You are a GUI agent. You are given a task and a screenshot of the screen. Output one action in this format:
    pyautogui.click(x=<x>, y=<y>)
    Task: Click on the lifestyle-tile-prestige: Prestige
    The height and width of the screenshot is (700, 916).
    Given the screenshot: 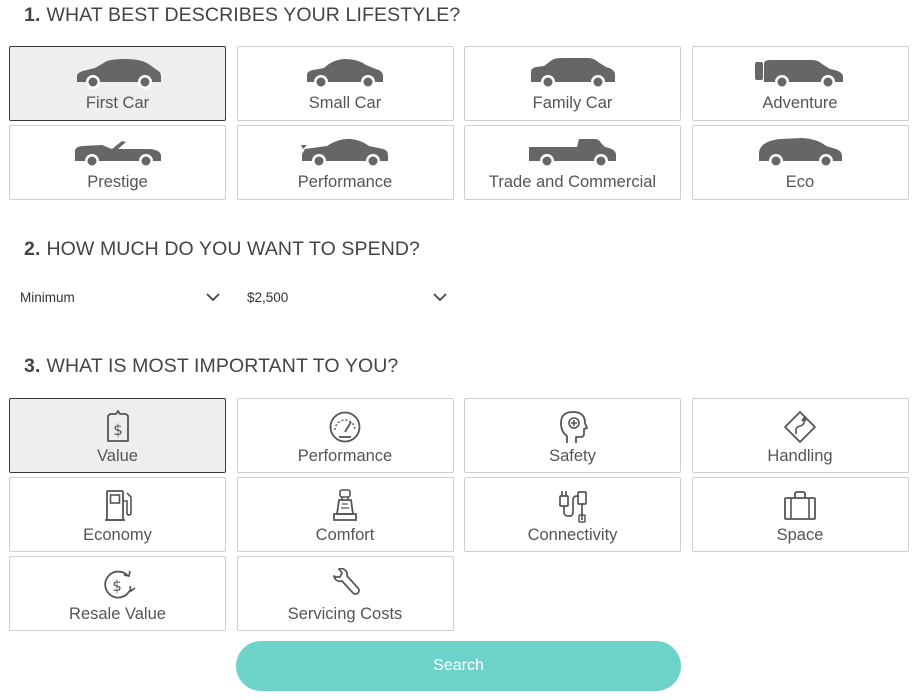 What is the action you would take?
    pyautogui.click(x=117, y=162)
    